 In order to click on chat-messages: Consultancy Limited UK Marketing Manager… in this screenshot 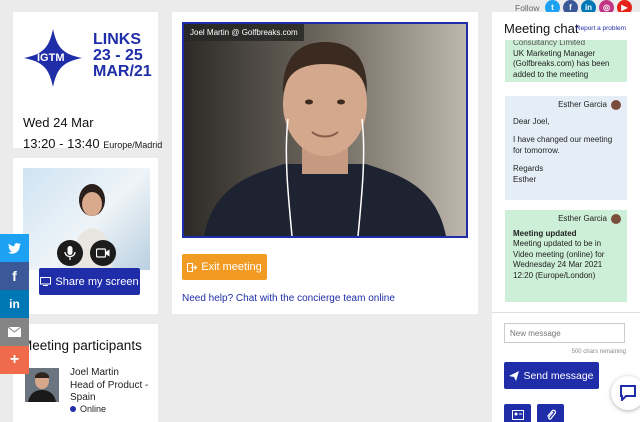, I will do `click(566, 173)`.